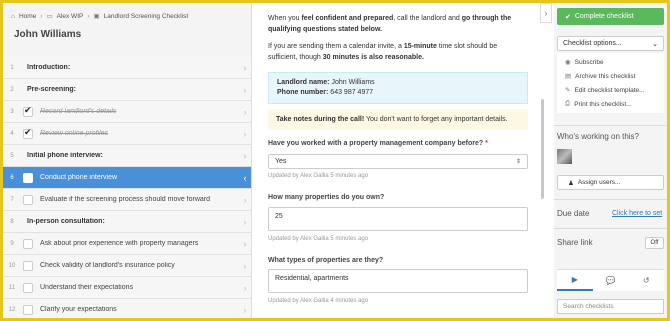  Describe the element at coordinates (610, 62) in the screenshot. I see `options-menu-item: ◉ Subscribe` at that location.